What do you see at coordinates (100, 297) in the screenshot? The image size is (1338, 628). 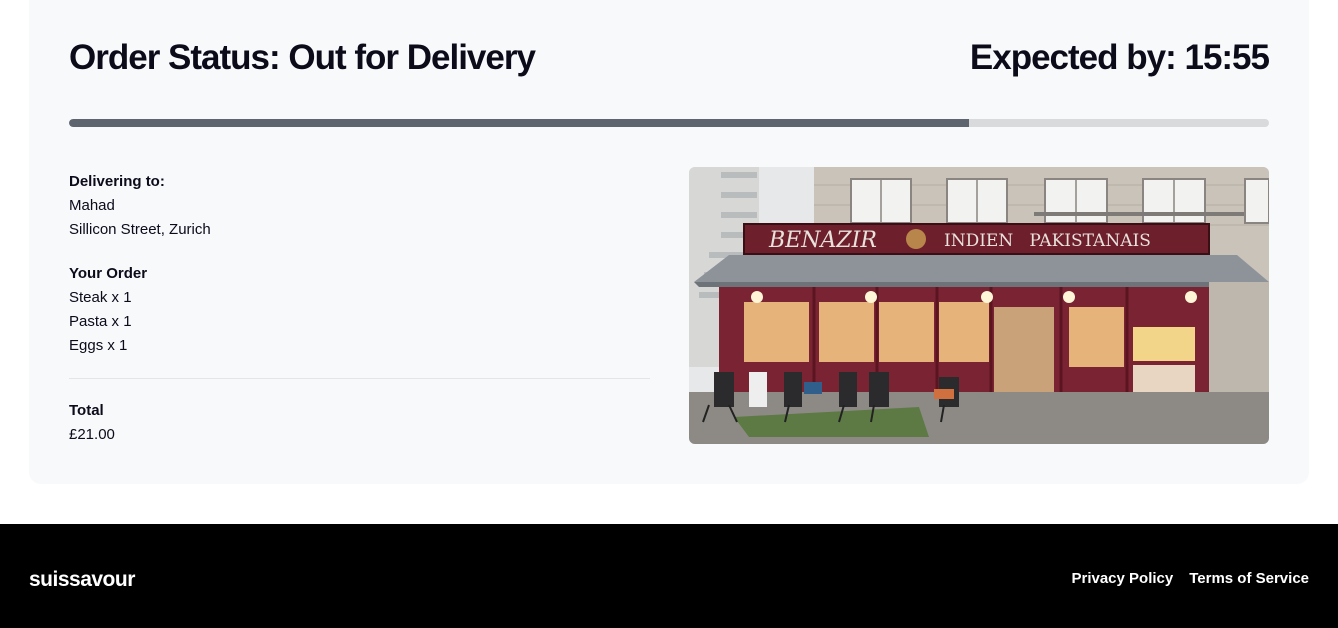 I see `order-item: Steak x 1` at bounding box center [100, 297].